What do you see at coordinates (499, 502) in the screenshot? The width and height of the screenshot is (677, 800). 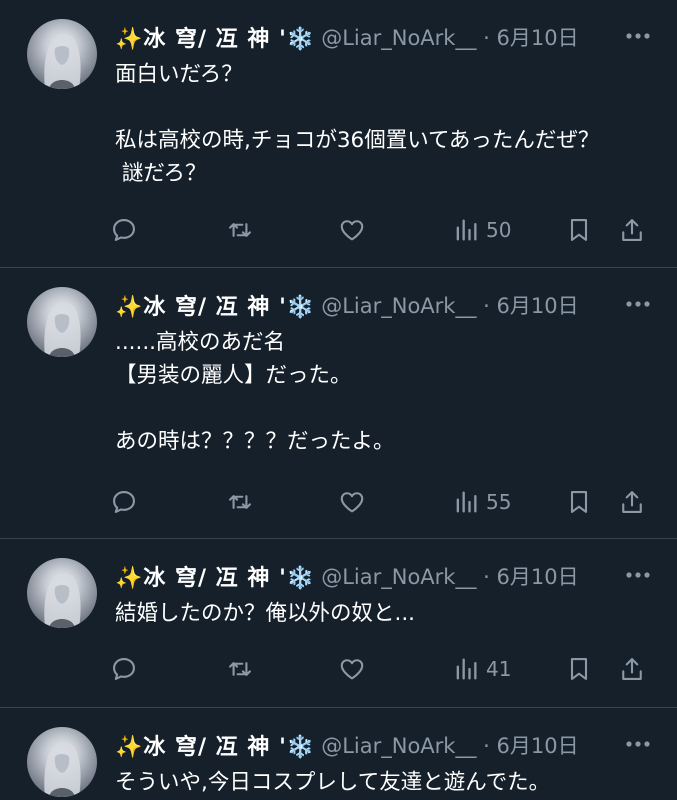 I see `view-count: 55` at bounding box center [499, 502].